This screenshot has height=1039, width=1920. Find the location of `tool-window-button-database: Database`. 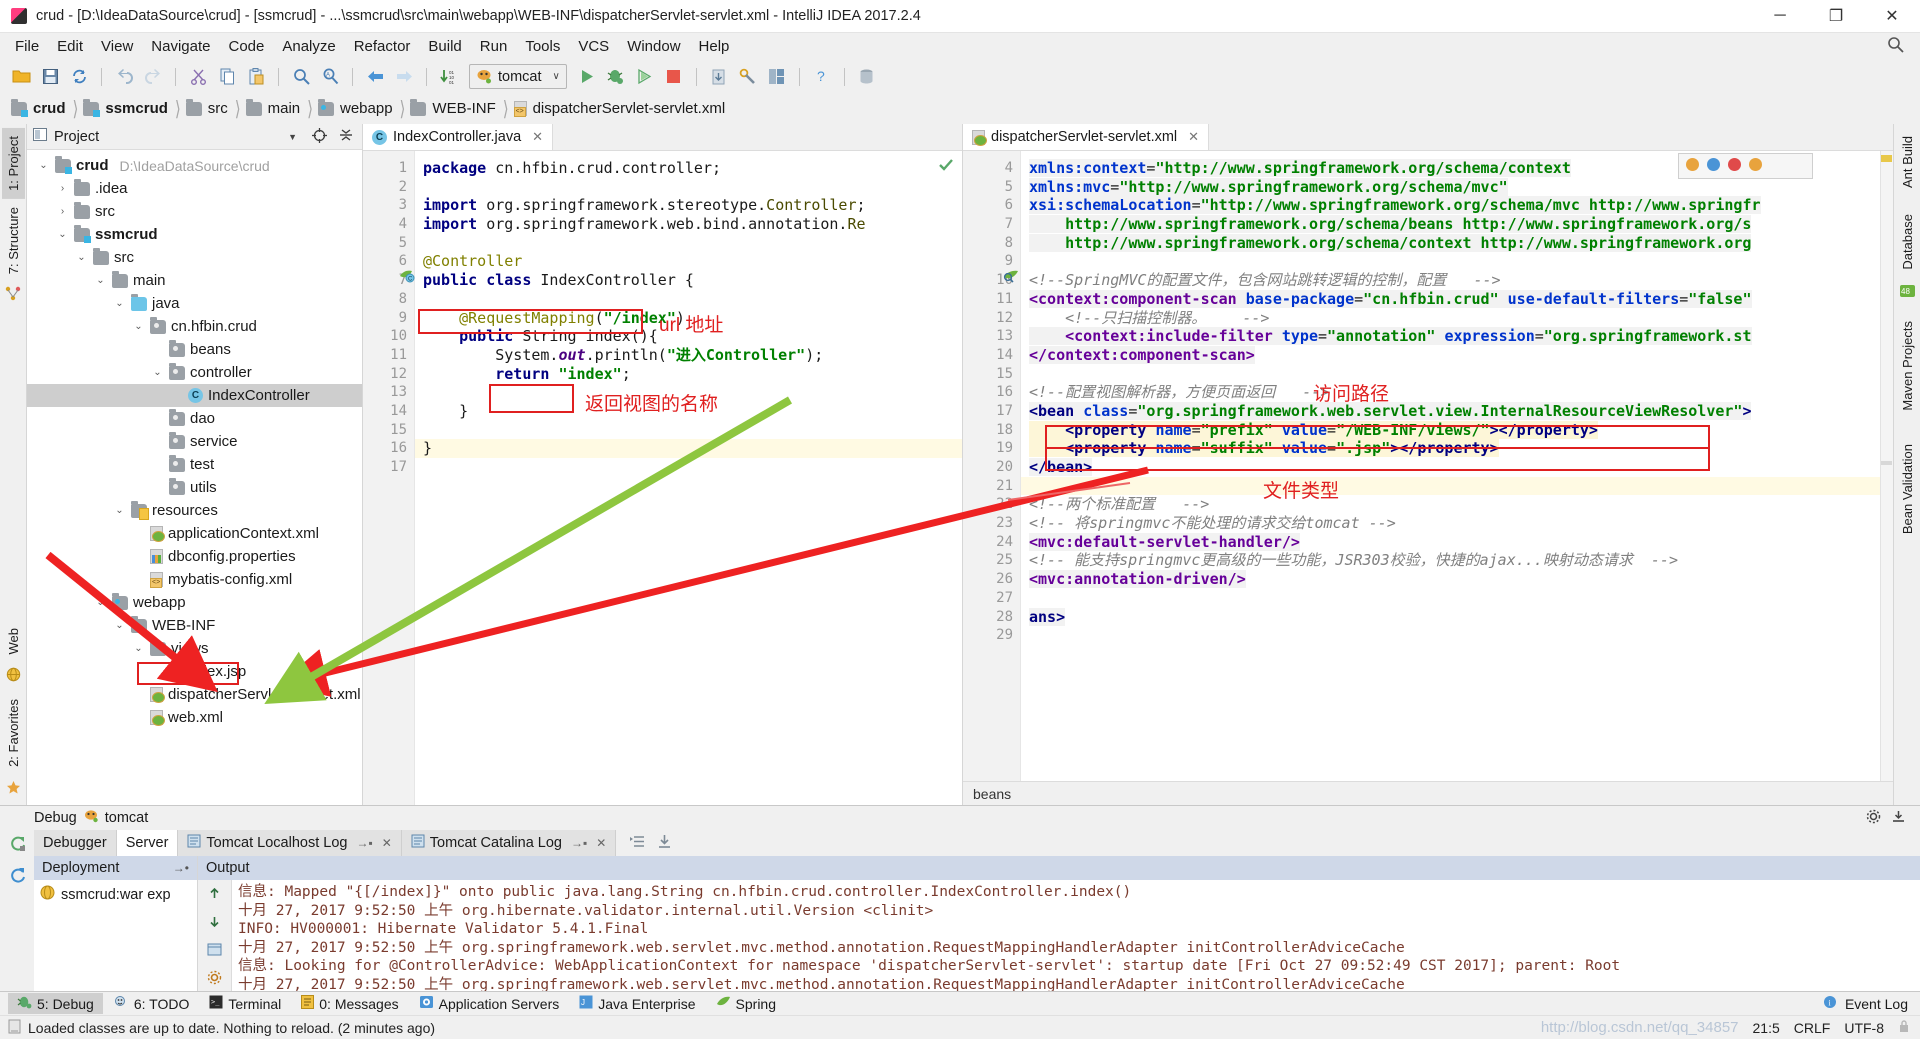

tool-window-button-database: Database is located at coordinates (1907, 242).